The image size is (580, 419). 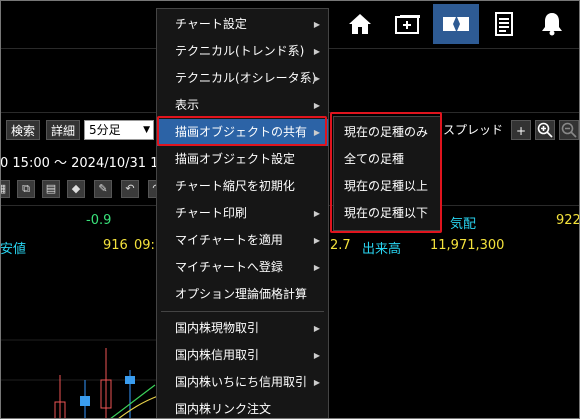 I want to click on menu-item-label: 国内株現物取引, so click(x=217, y=328).